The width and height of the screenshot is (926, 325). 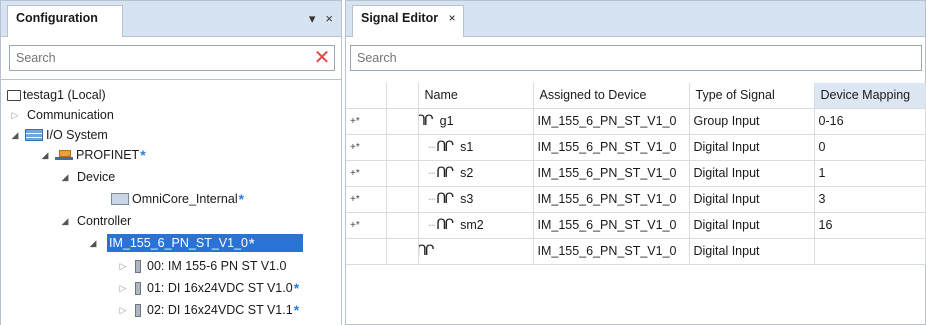 I want to click on signal-name-cell: ┈ ՈՐ sm2, so click(x=476, y=225).